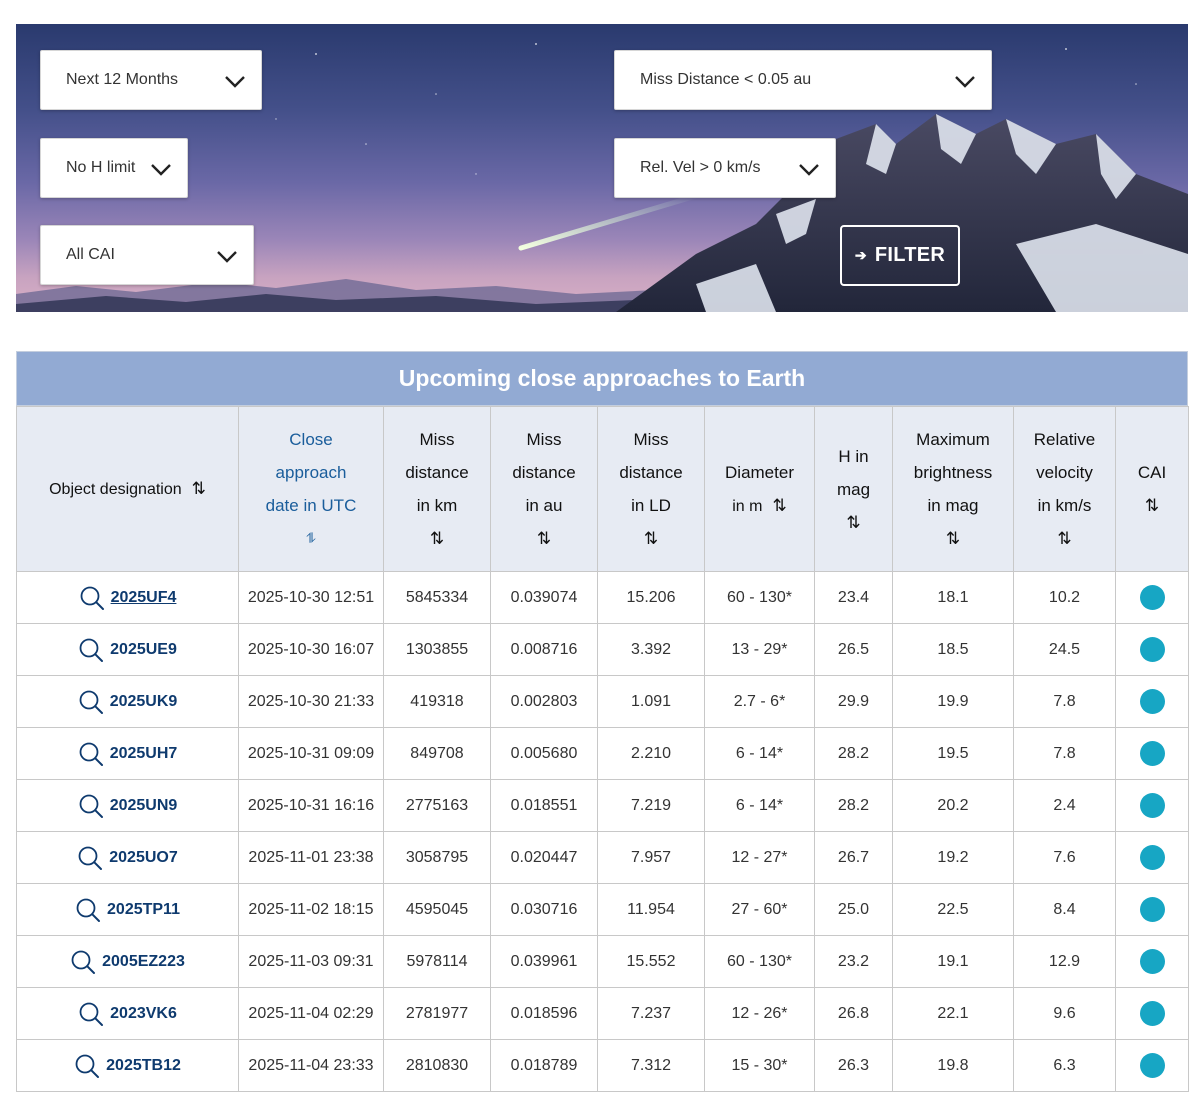 The height and width of the screenshot is (1098, 1200). Describe the element at coordinates (143, 1065) in the screenshot. I see `object-link: 2025TB12` at that location.